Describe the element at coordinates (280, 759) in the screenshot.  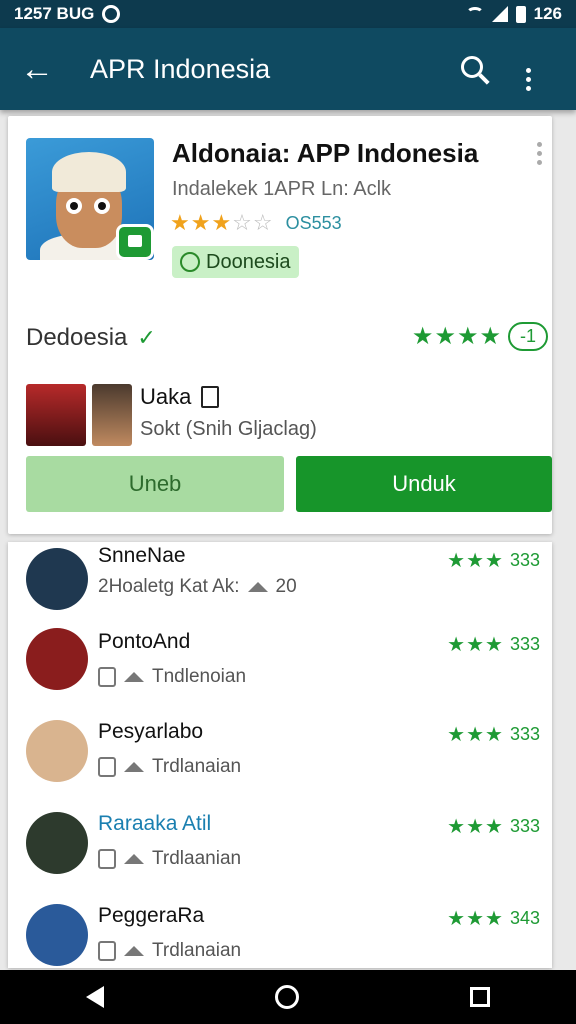
I see `list-item: Pesyarlabo Trdlanaian ★★★ 333` at that location.